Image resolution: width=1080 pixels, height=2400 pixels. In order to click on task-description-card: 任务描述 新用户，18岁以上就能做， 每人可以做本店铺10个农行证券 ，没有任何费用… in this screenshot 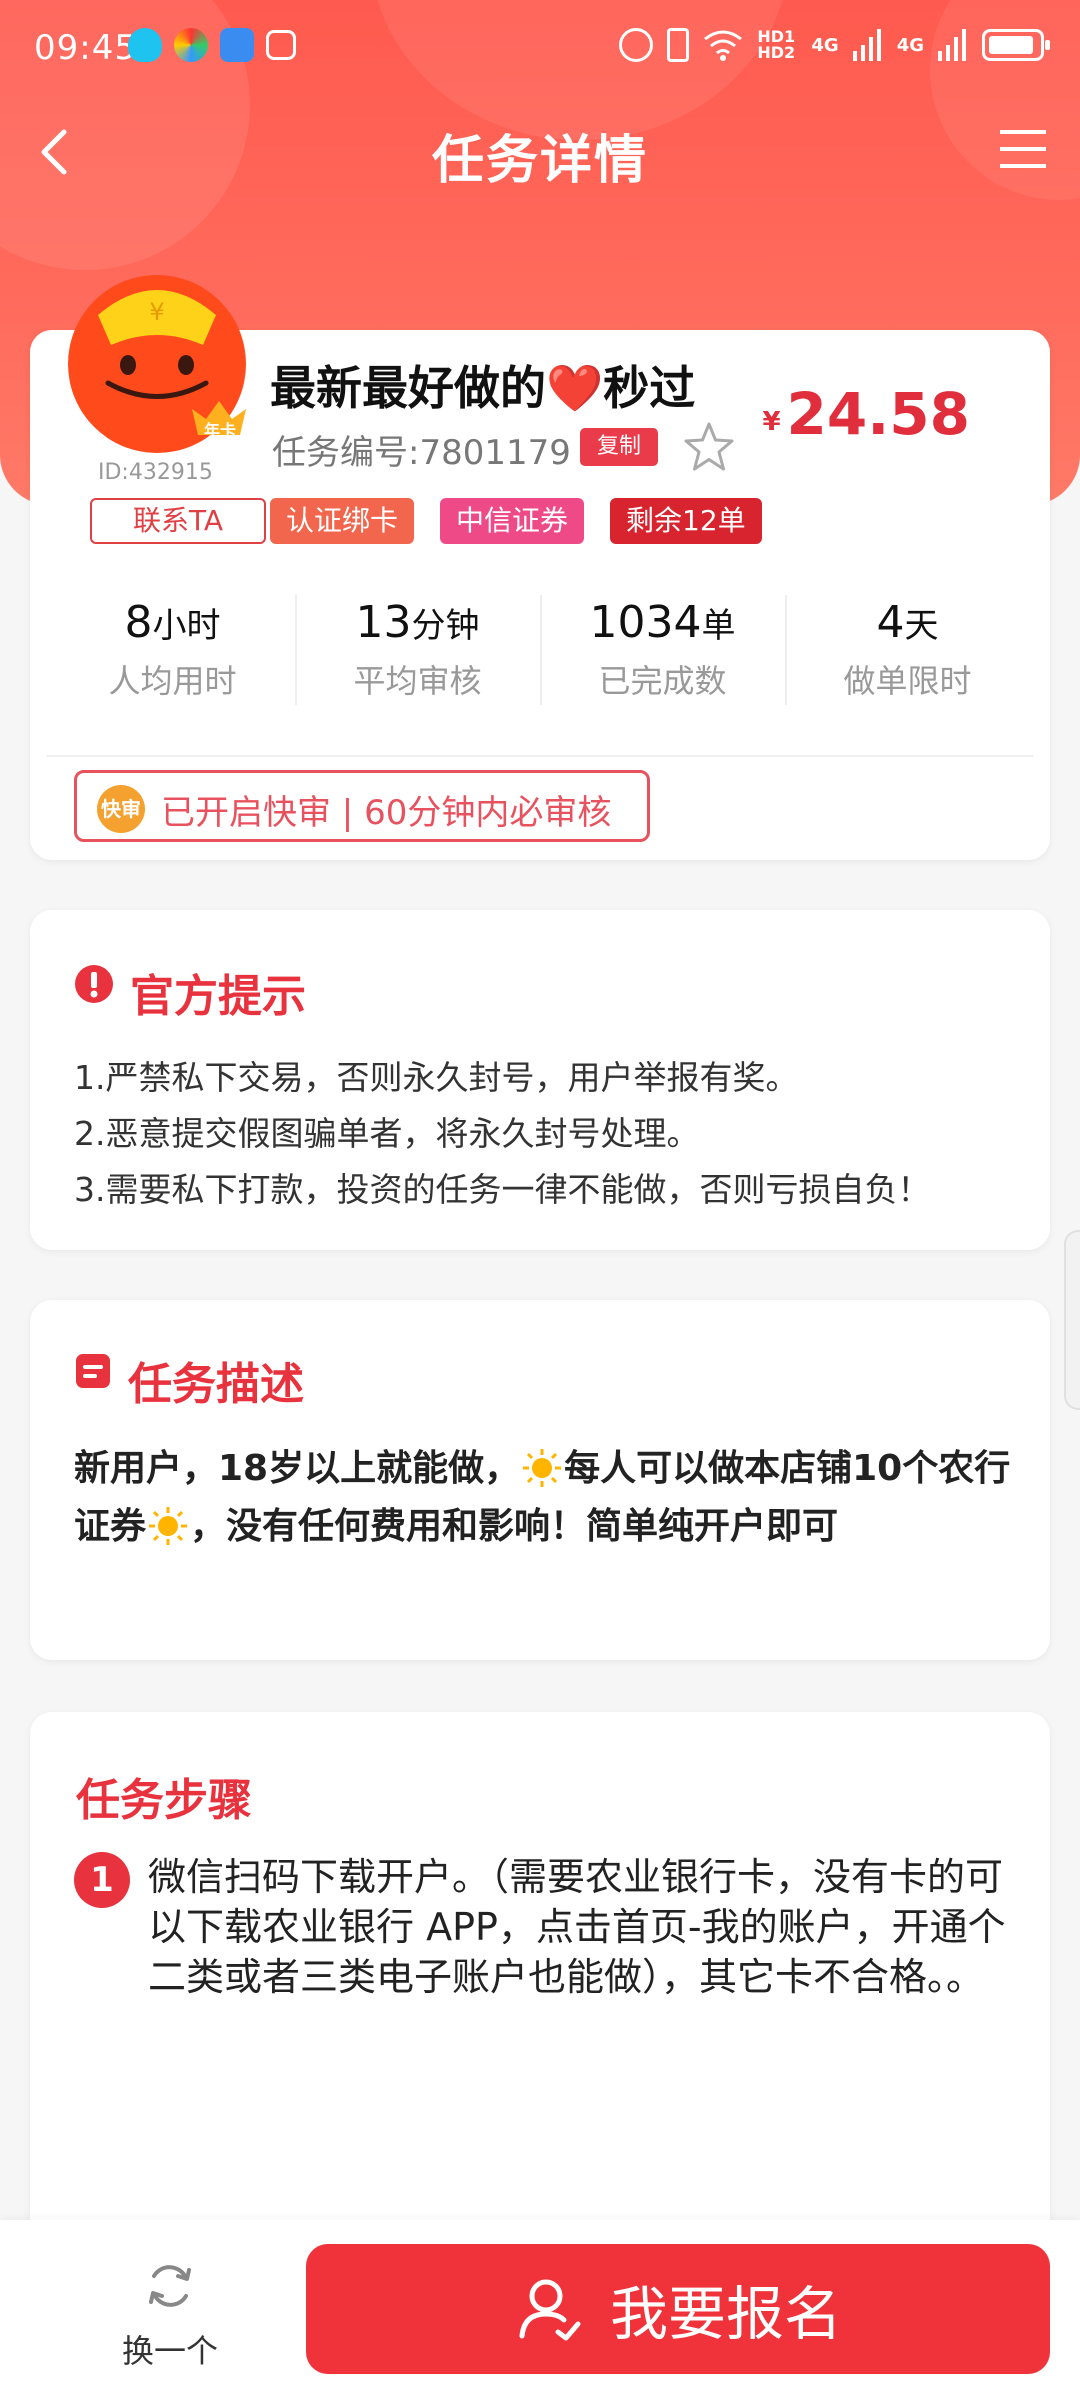, I will do `click(540, 1480)`.